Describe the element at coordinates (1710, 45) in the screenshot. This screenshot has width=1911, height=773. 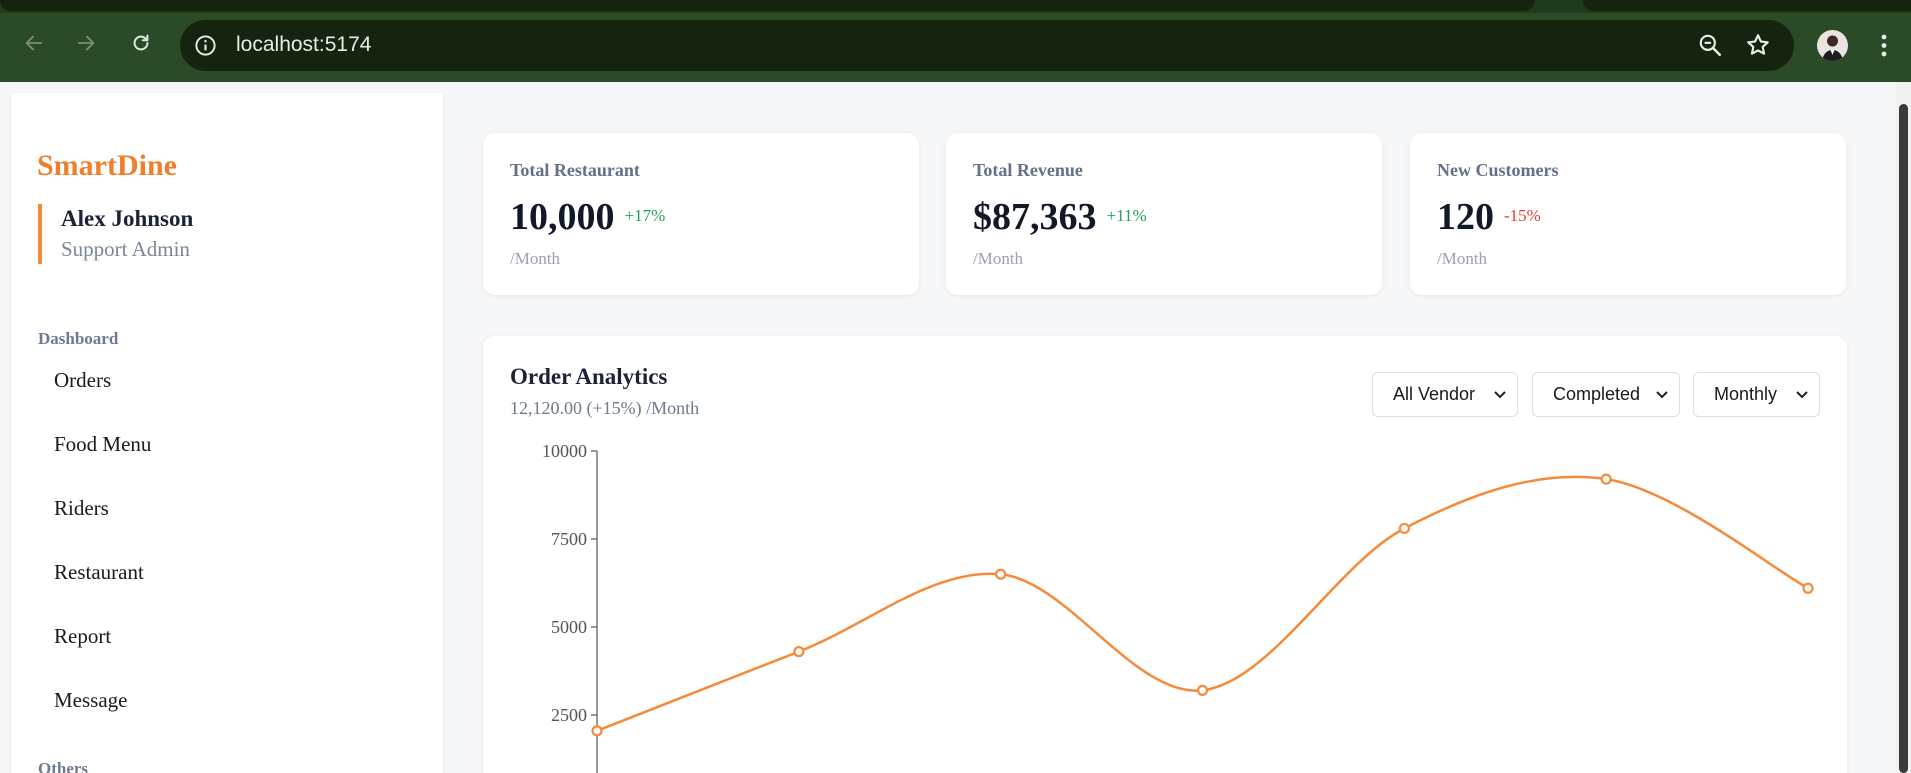
I see `zoom-icon` at that location.